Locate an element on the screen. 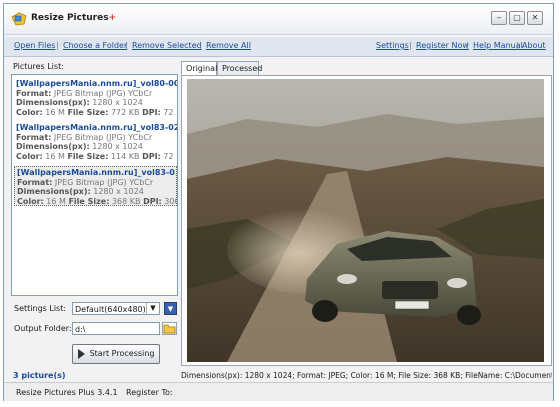 The height and width of the screenshot is (407, 560). folder-icon is located at coordinates (169, 329).